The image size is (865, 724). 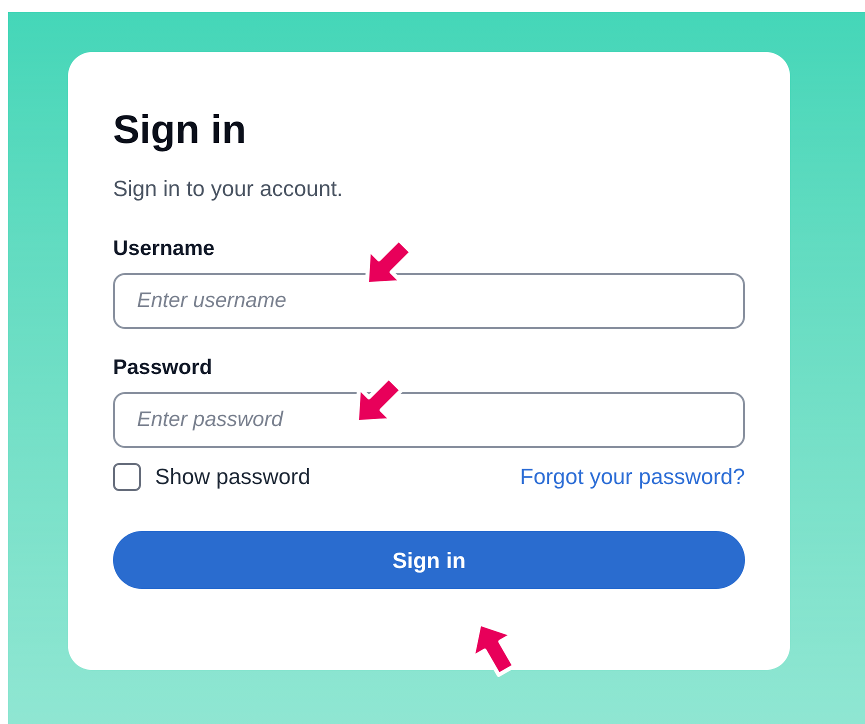 What do you see at coordinates (232, 477) in the screenshot?
I see `checkbox-label: Show password` at bounding box center [232, 477].